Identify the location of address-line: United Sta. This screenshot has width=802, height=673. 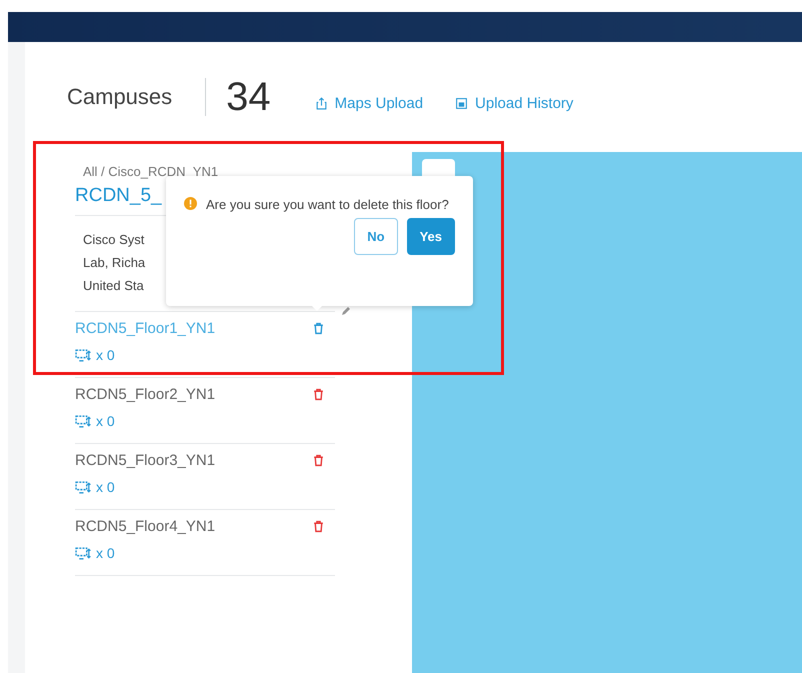
(113, 286).